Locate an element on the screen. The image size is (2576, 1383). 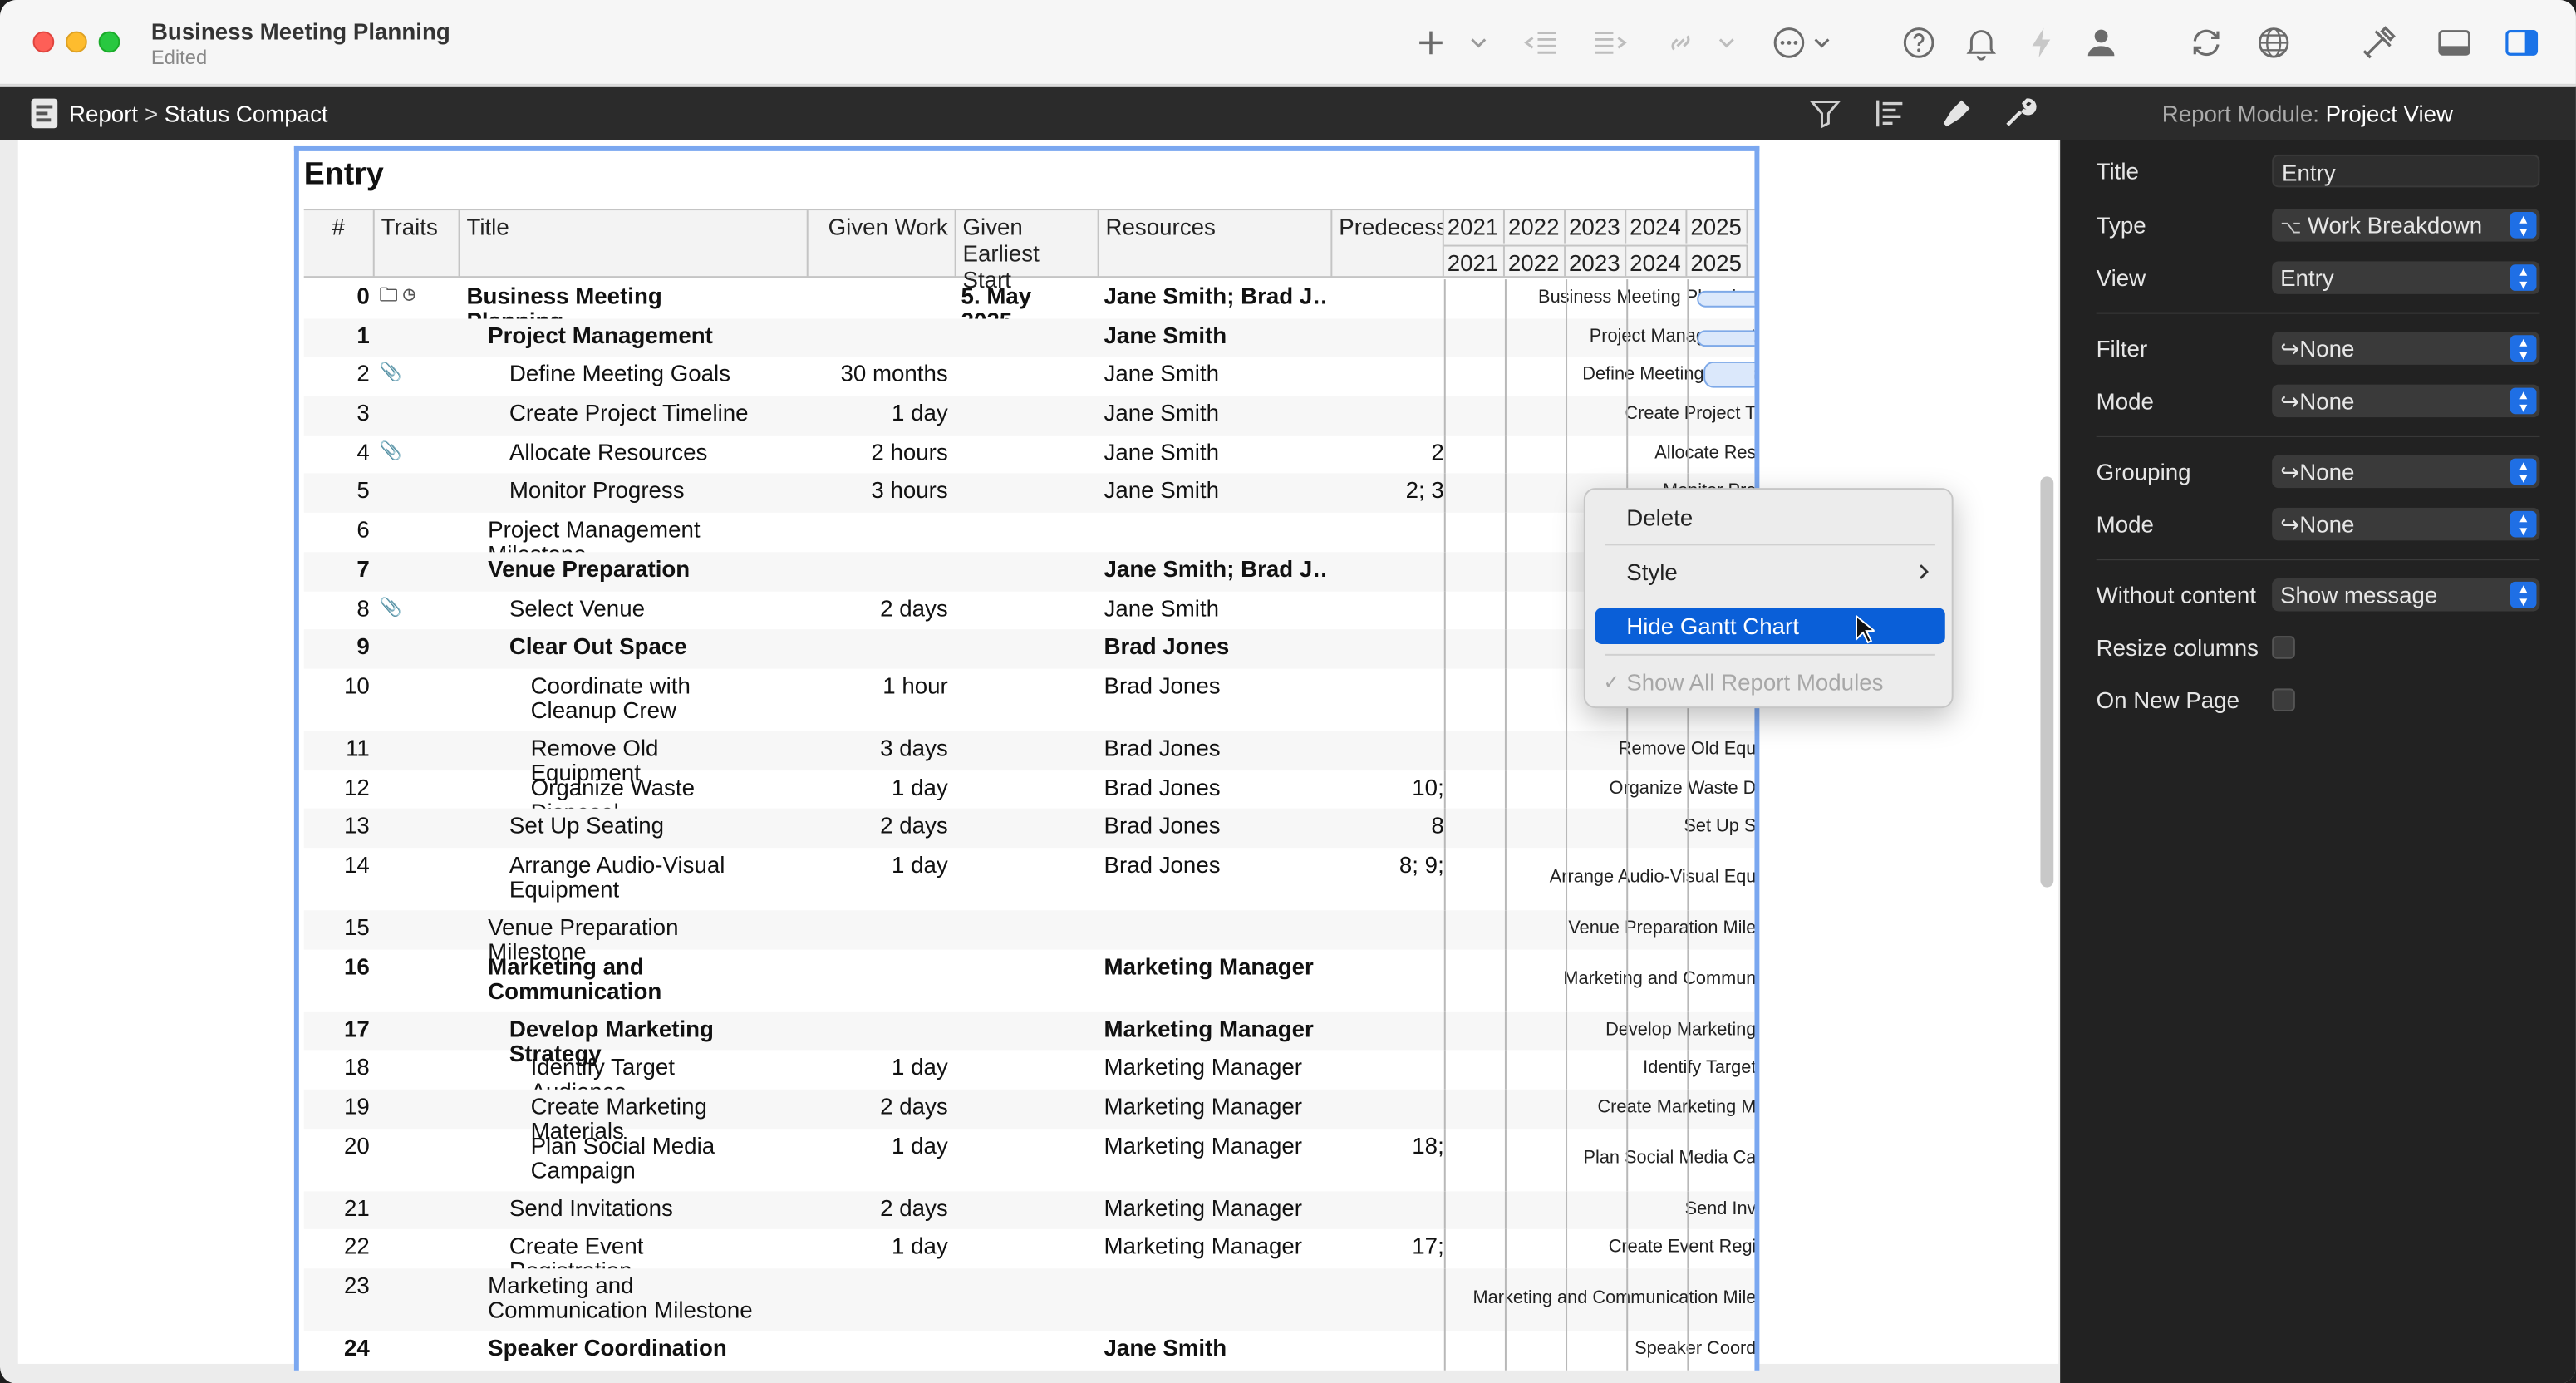
table-row: 8 📎 Select Venue 2 days Jane Smith is located at coordinates (1029, 610).